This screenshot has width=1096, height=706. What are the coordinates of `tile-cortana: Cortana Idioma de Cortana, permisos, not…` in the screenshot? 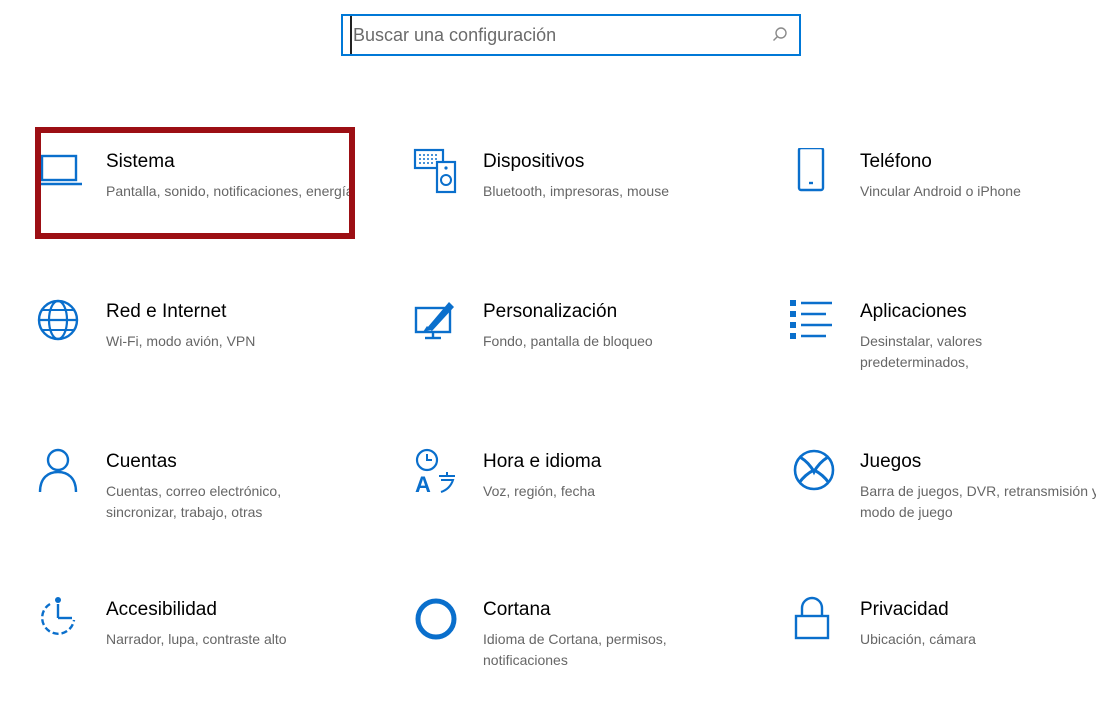 It's located at (573, 651).